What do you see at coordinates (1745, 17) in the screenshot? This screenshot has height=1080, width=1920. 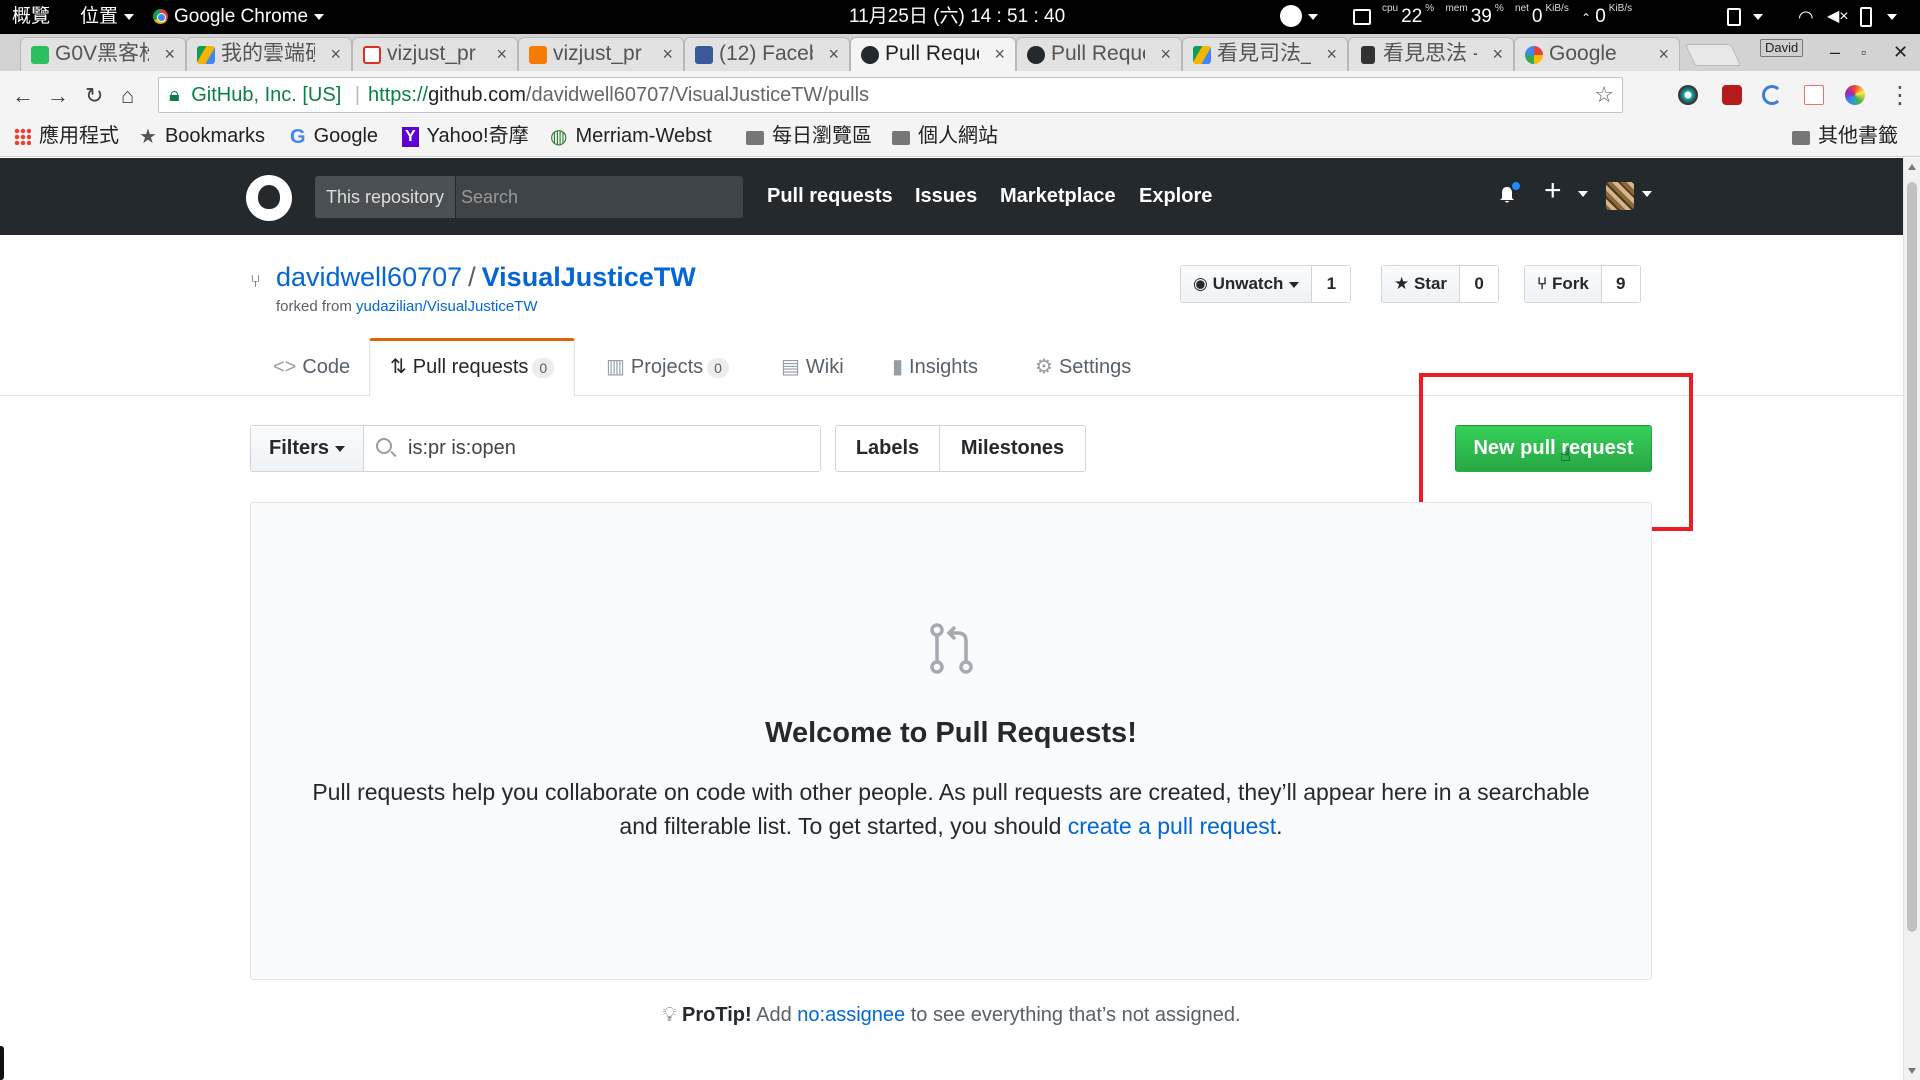 I see `clipboard-menu` at bounding box center [1745, 17].